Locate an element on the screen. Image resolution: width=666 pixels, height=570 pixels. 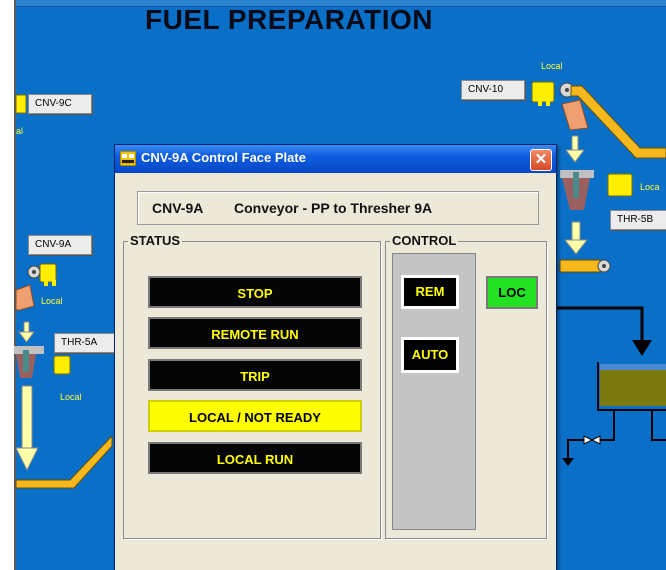
tag-cnv-9c: CNV-9C is located at coordinates (60, 104).